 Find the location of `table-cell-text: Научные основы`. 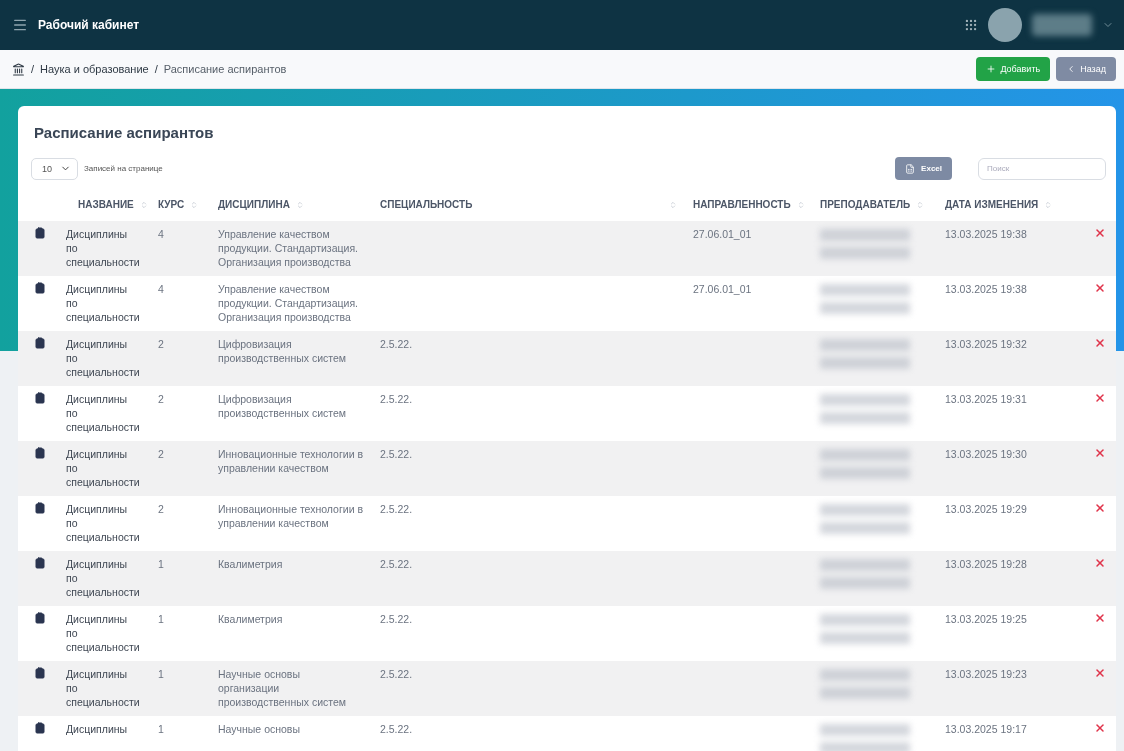

table-cell-text: Научные основы is located at coordinates (259, 729).